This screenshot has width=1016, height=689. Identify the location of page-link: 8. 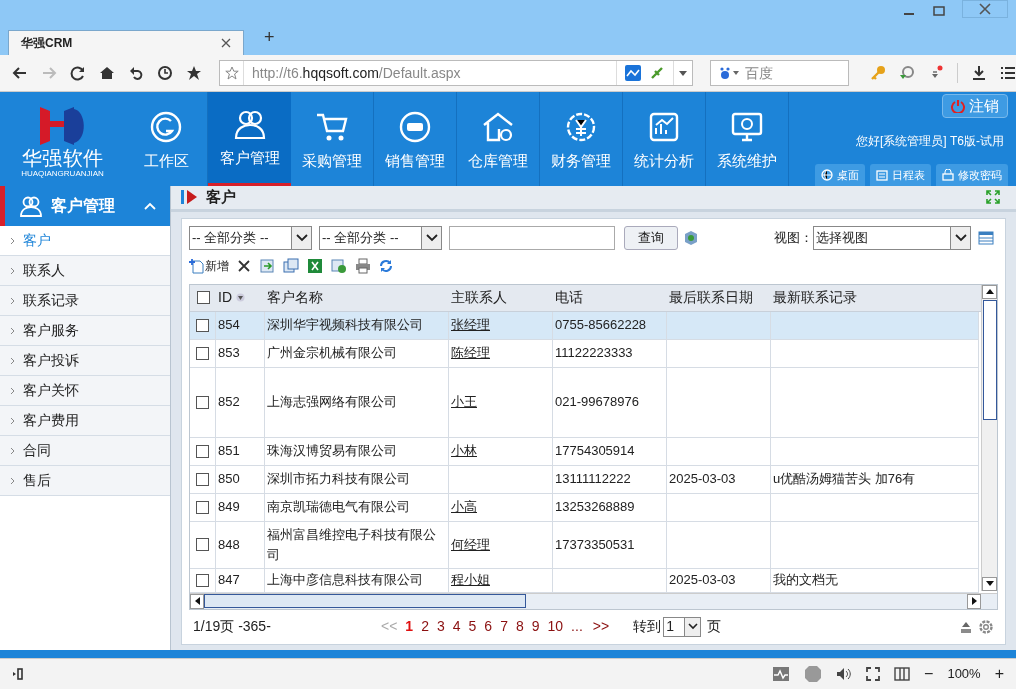
(519, 626).